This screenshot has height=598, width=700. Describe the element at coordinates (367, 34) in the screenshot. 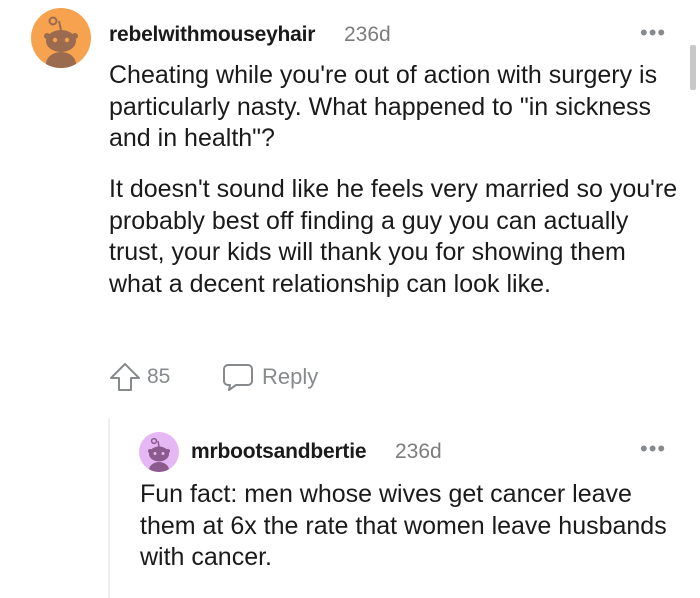

I see `comment-age: 236d` at that location.